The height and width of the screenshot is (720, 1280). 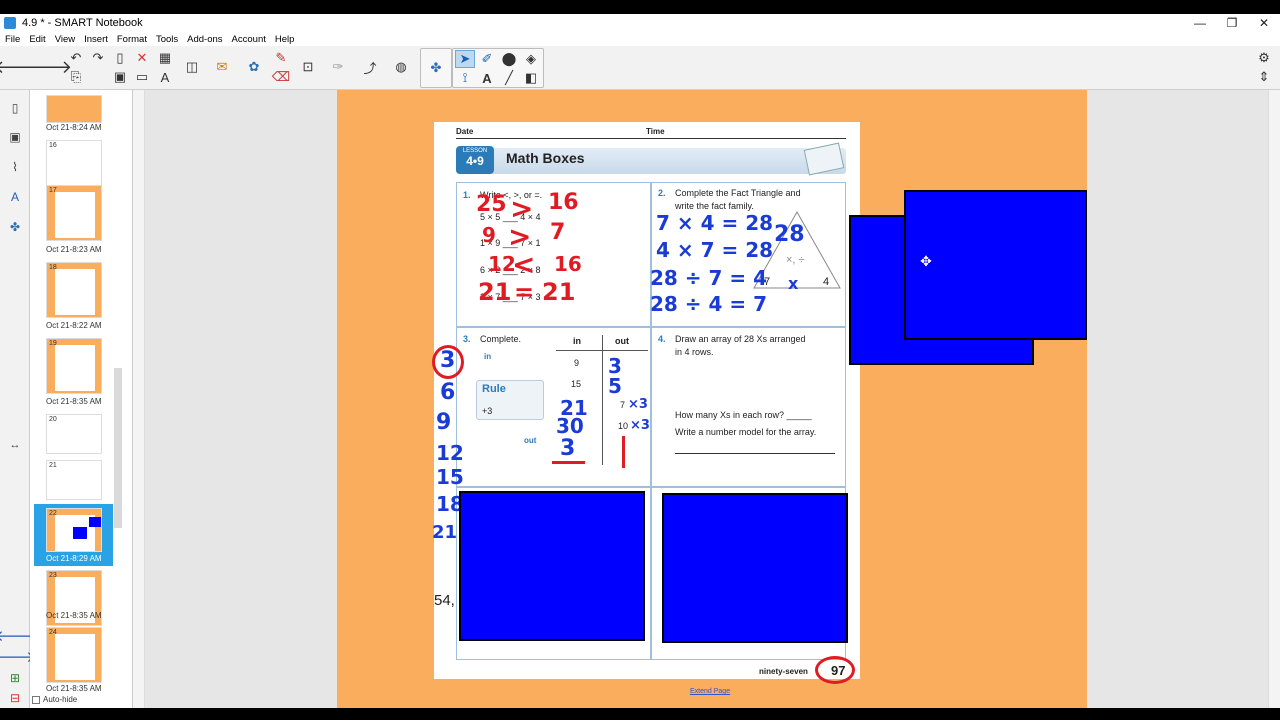 I want to click on ink-q2-triangle-top: 28, so click(x=789, y=234).